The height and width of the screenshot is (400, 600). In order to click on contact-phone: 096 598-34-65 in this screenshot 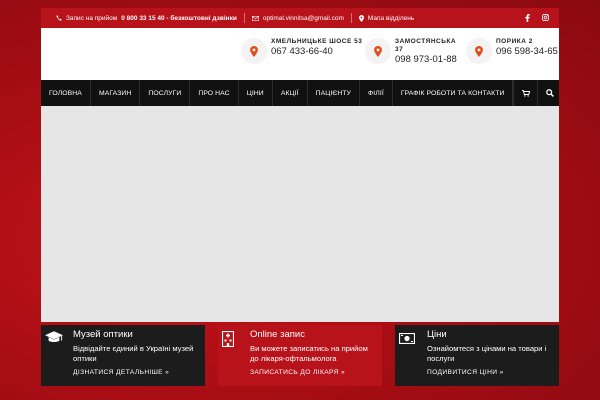, I will do `click(527, 52)`.